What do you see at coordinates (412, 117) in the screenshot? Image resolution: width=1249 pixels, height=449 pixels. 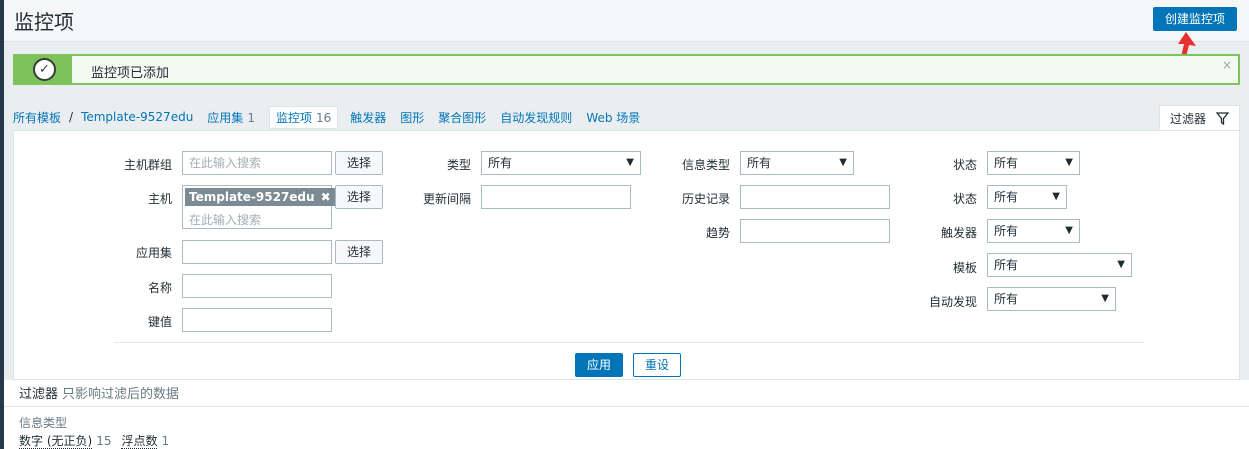 I see `tab-graphs: 图形` at bounding box center [412, 117].